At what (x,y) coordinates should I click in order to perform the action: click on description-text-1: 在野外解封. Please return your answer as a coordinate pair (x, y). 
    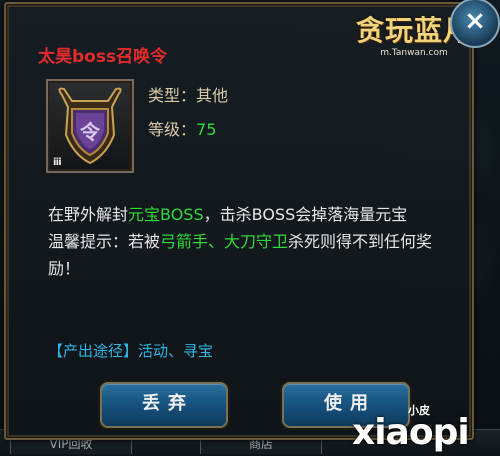
    Looking at the image, I should click on (88, 214).